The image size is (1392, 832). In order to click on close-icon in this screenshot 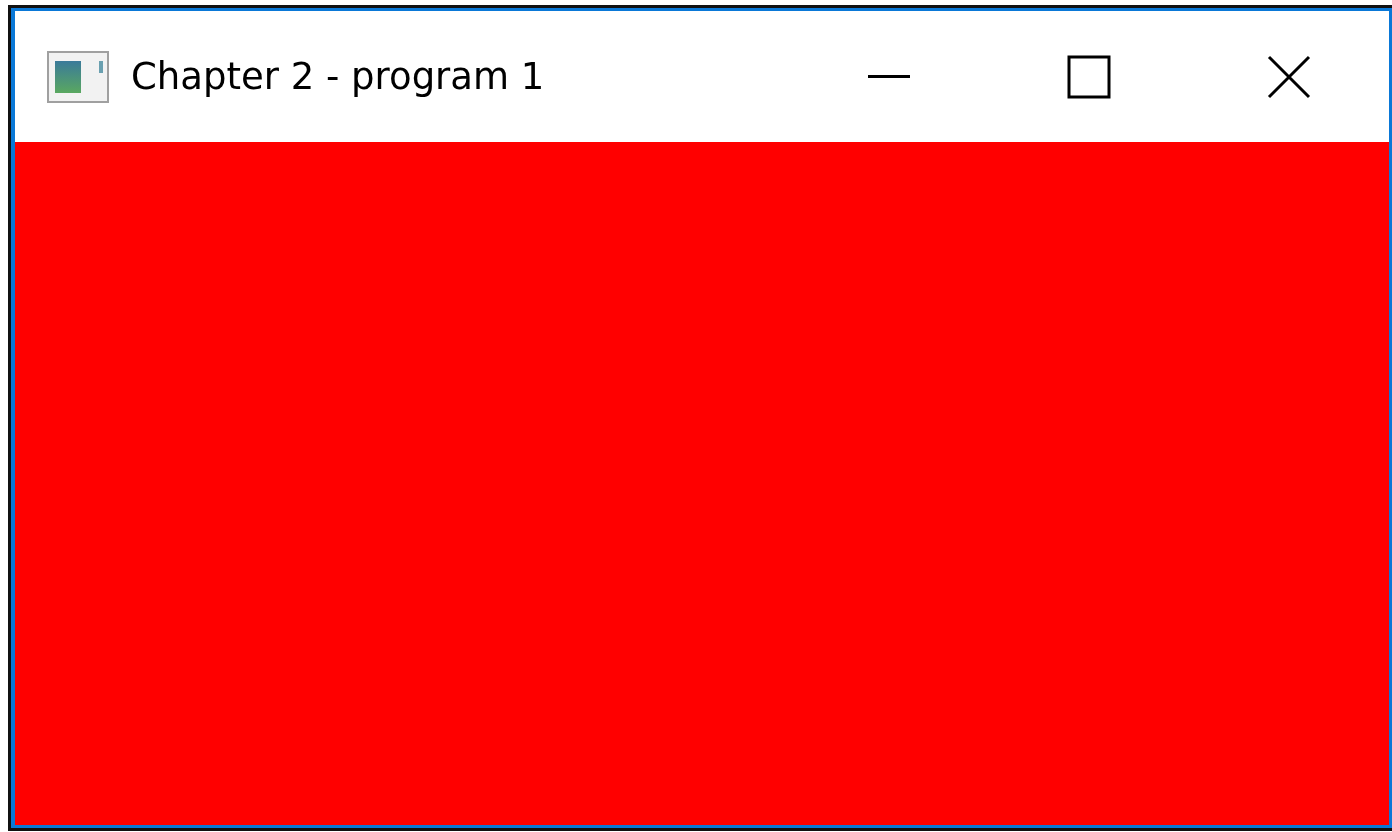, I will do `click(1289, 76)`.